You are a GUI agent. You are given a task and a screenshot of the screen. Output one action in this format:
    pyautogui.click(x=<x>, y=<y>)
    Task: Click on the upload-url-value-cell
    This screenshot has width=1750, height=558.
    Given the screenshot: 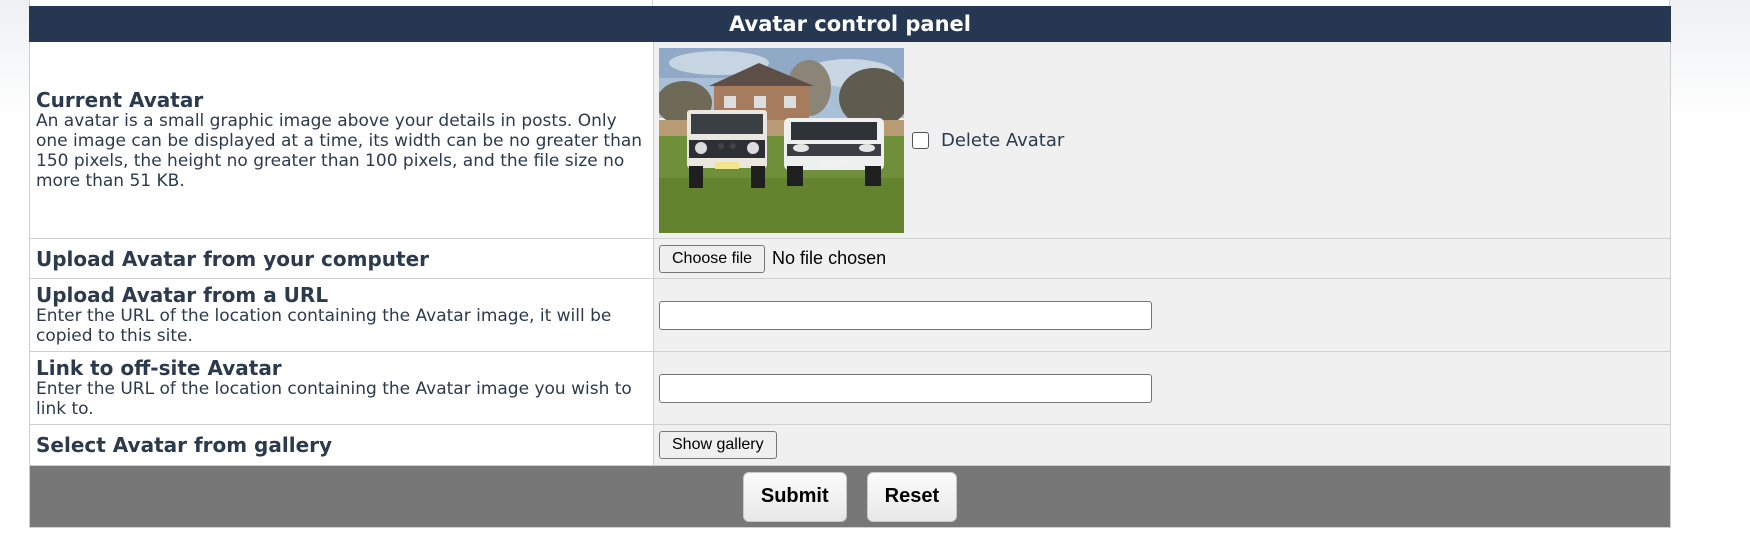 What is the action you would take?
    pyautogui.click(x=1162, y=315)
    